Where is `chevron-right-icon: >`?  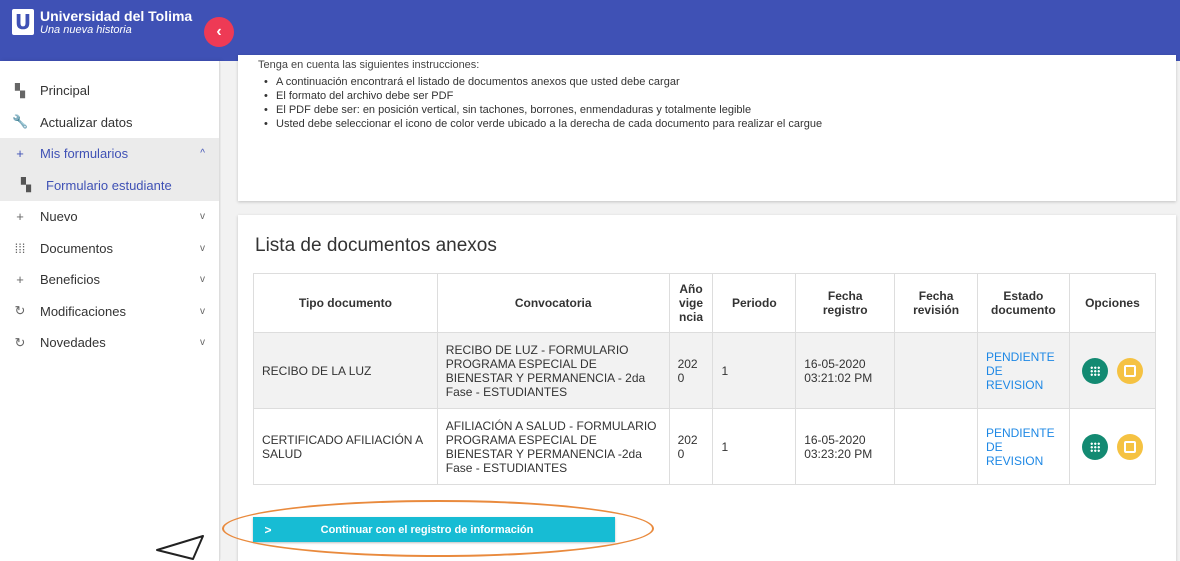 chevron-right-icon: > is located at coordinates (268, 529).